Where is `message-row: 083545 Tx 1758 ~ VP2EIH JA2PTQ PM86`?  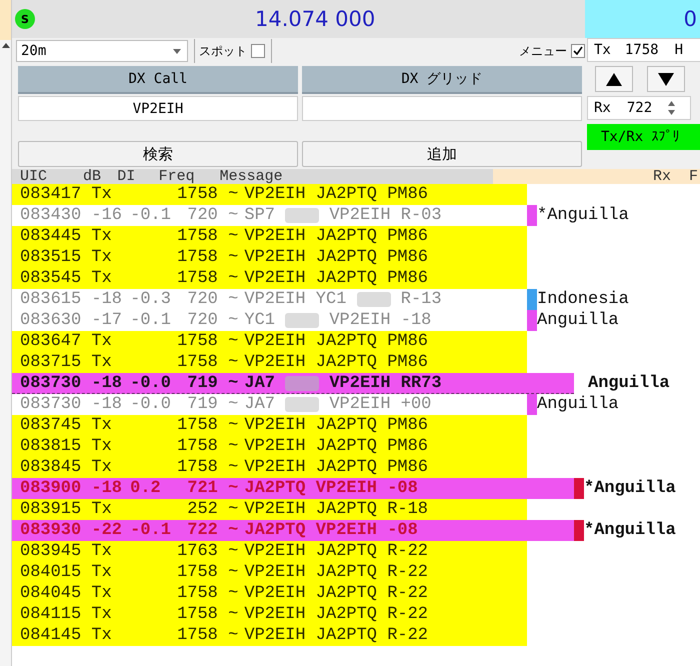
message-row: 083545 Tx 1758 ~ VP2EIH JA2PTQ PM86 is located at coordinates (269, 278).